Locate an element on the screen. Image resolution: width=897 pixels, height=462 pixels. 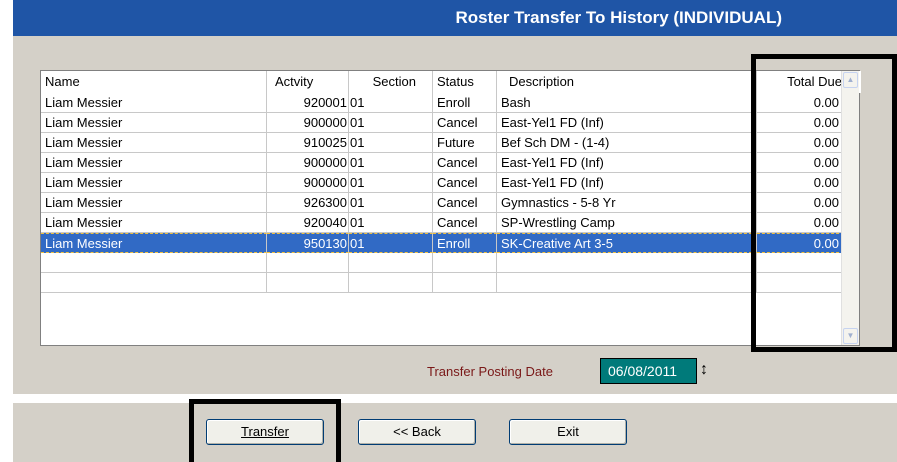
title-bar: Roster Transfer To History (INDIVIDUAL) is located at coordinates (455, 18).